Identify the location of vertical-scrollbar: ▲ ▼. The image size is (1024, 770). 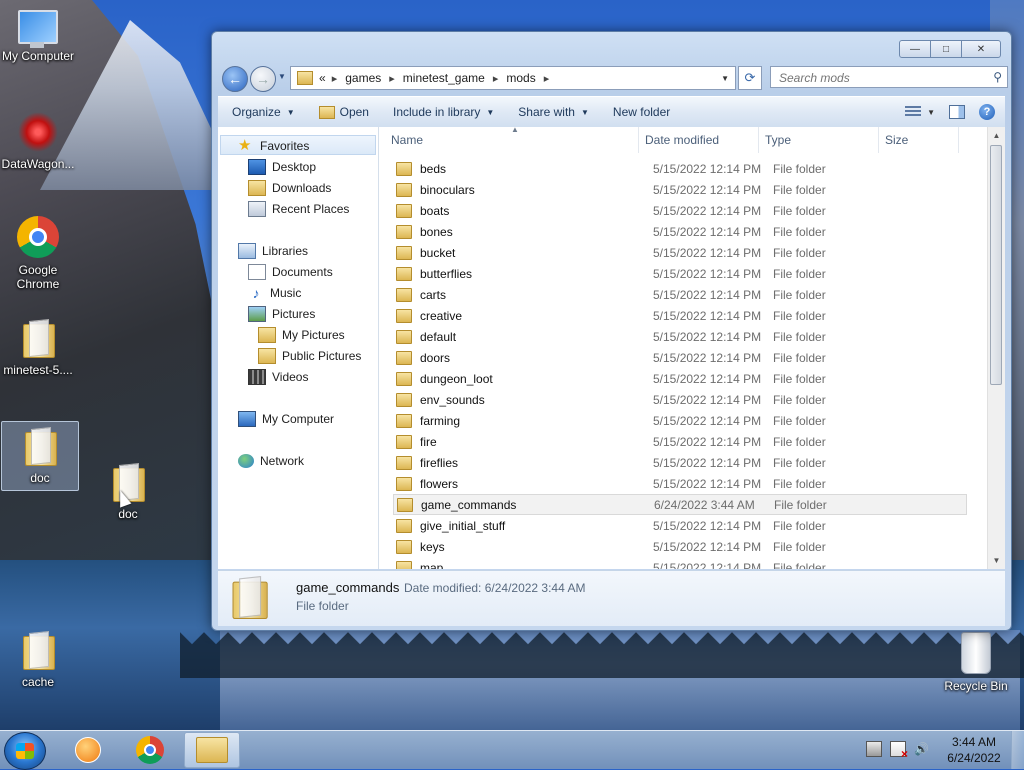
(996, 348).